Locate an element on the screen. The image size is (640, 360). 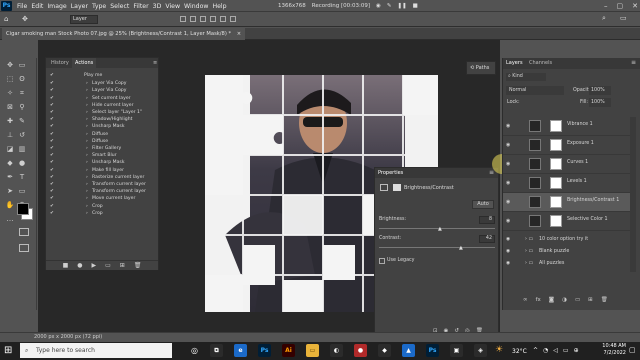
opacity-input: 100% is located at coordinates (600, 90).